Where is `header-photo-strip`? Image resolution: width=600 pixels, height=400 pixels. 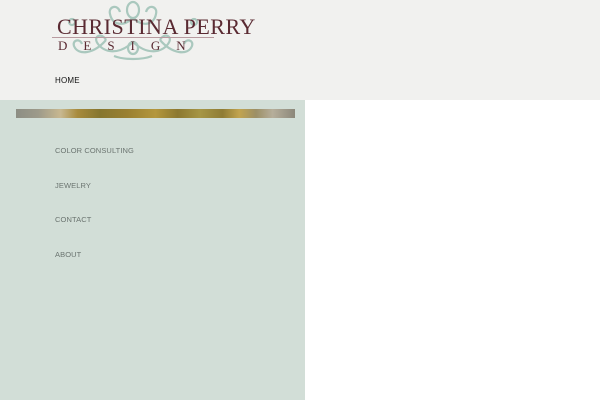 header-photo-strip is located at coordinates (155, 113).